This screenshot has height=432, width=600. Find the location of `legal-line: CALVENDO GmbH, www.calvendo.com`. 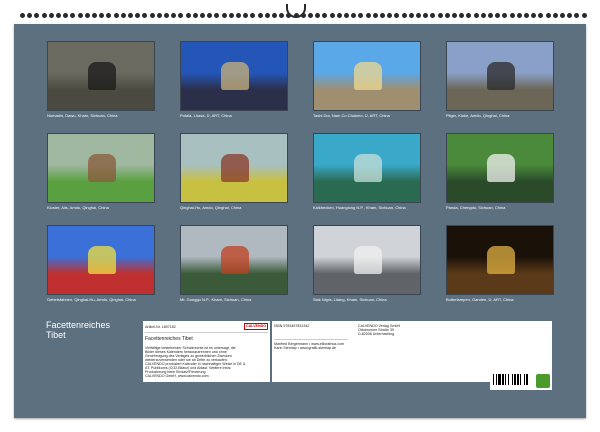

legal-line: CALVENDO GmbH, www.calvendo.com is located at coordinates (177, 376).